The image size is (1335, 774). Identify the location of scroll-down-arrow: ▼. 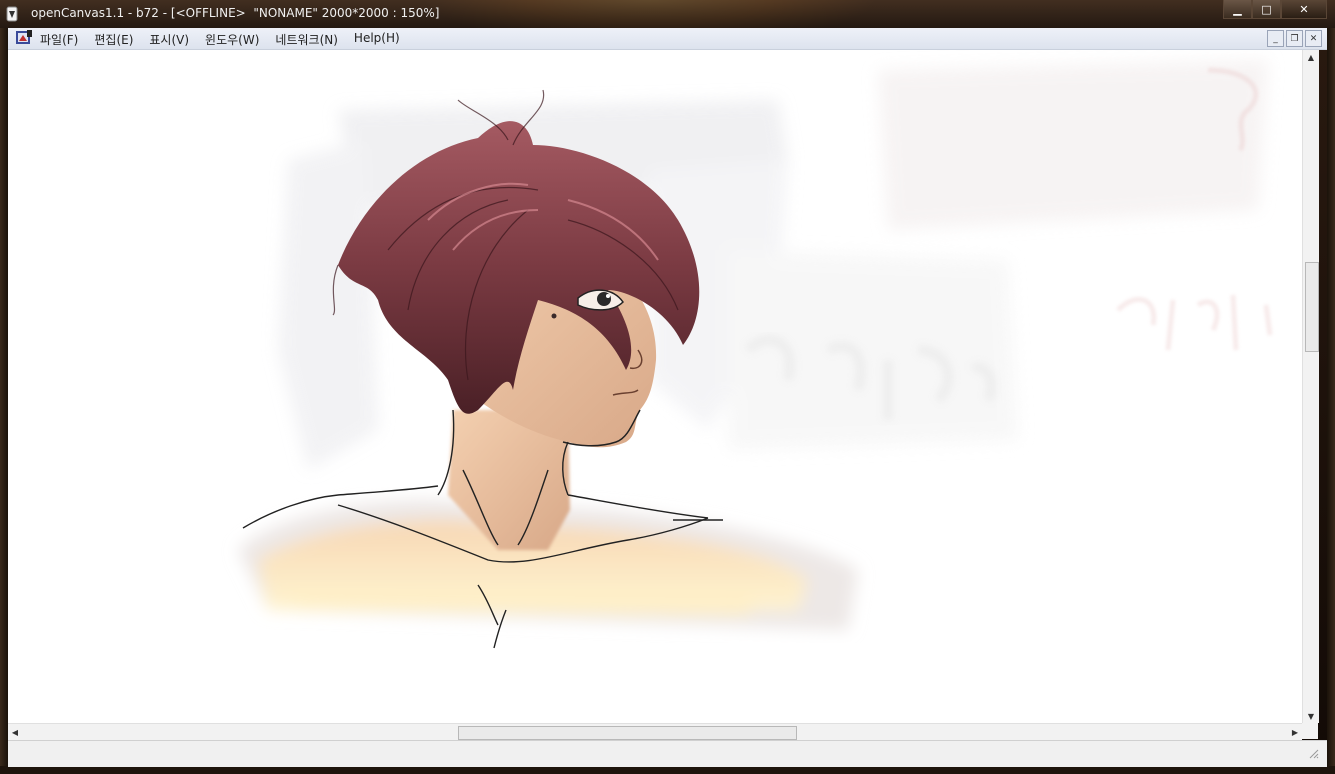
(1311, 716).